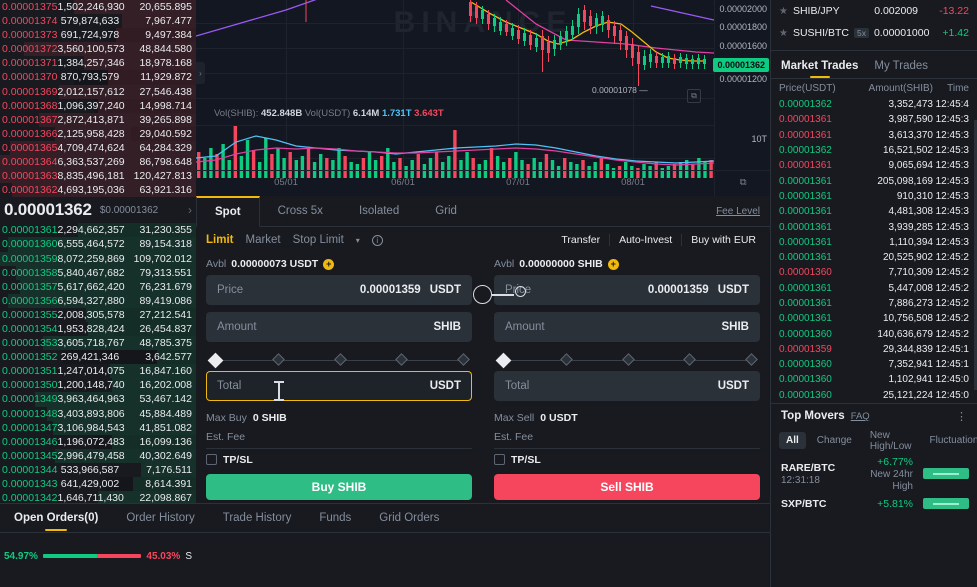 This screenshot has width=977, height=587. I want to click on market-trade-row: 0.00001361 7,886,273 12:45:2, so click(874, 303).